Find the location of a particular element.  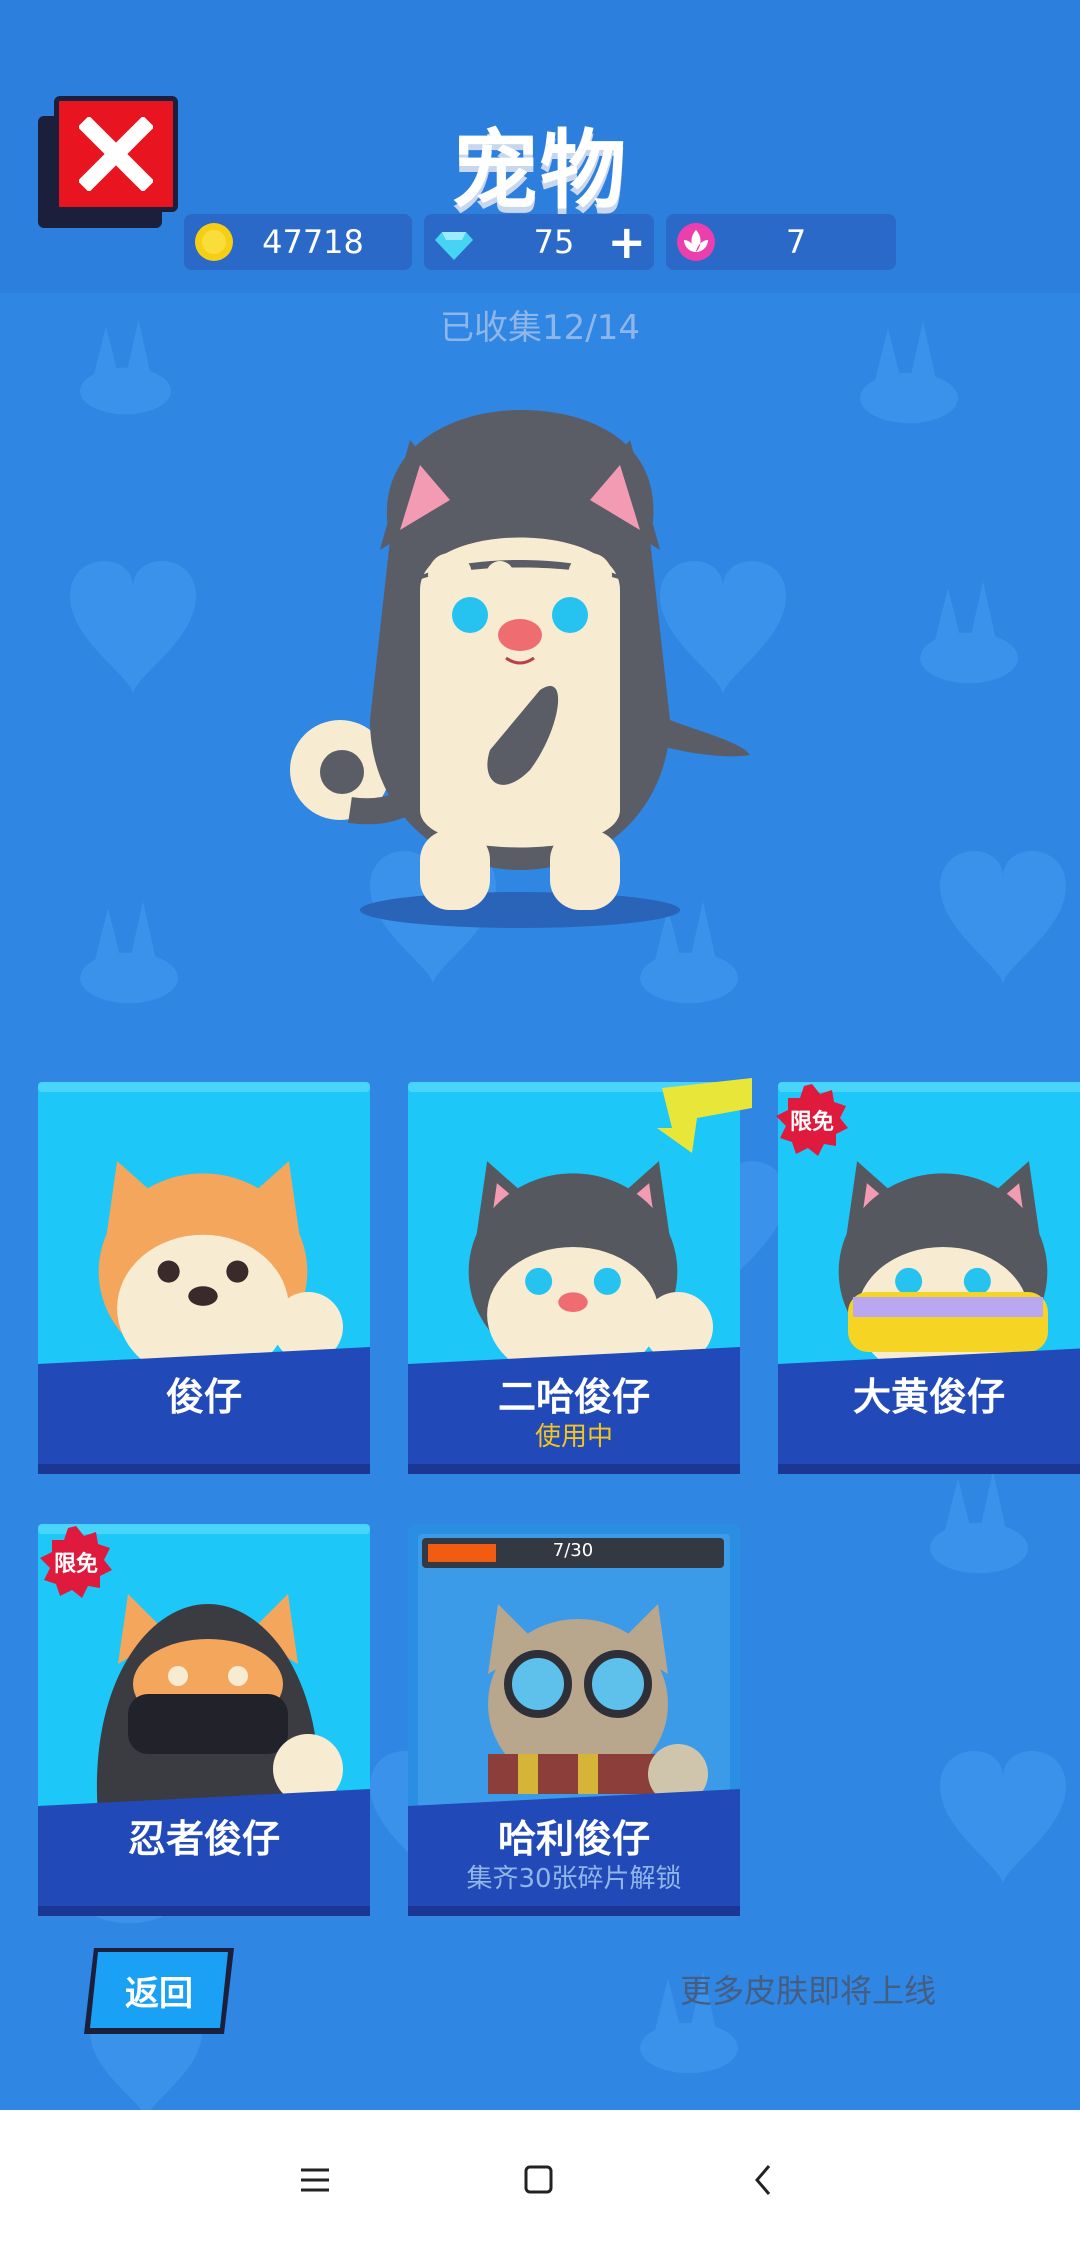

pet-name: 忍者俊仔 is located at coordinates (203, 1839).